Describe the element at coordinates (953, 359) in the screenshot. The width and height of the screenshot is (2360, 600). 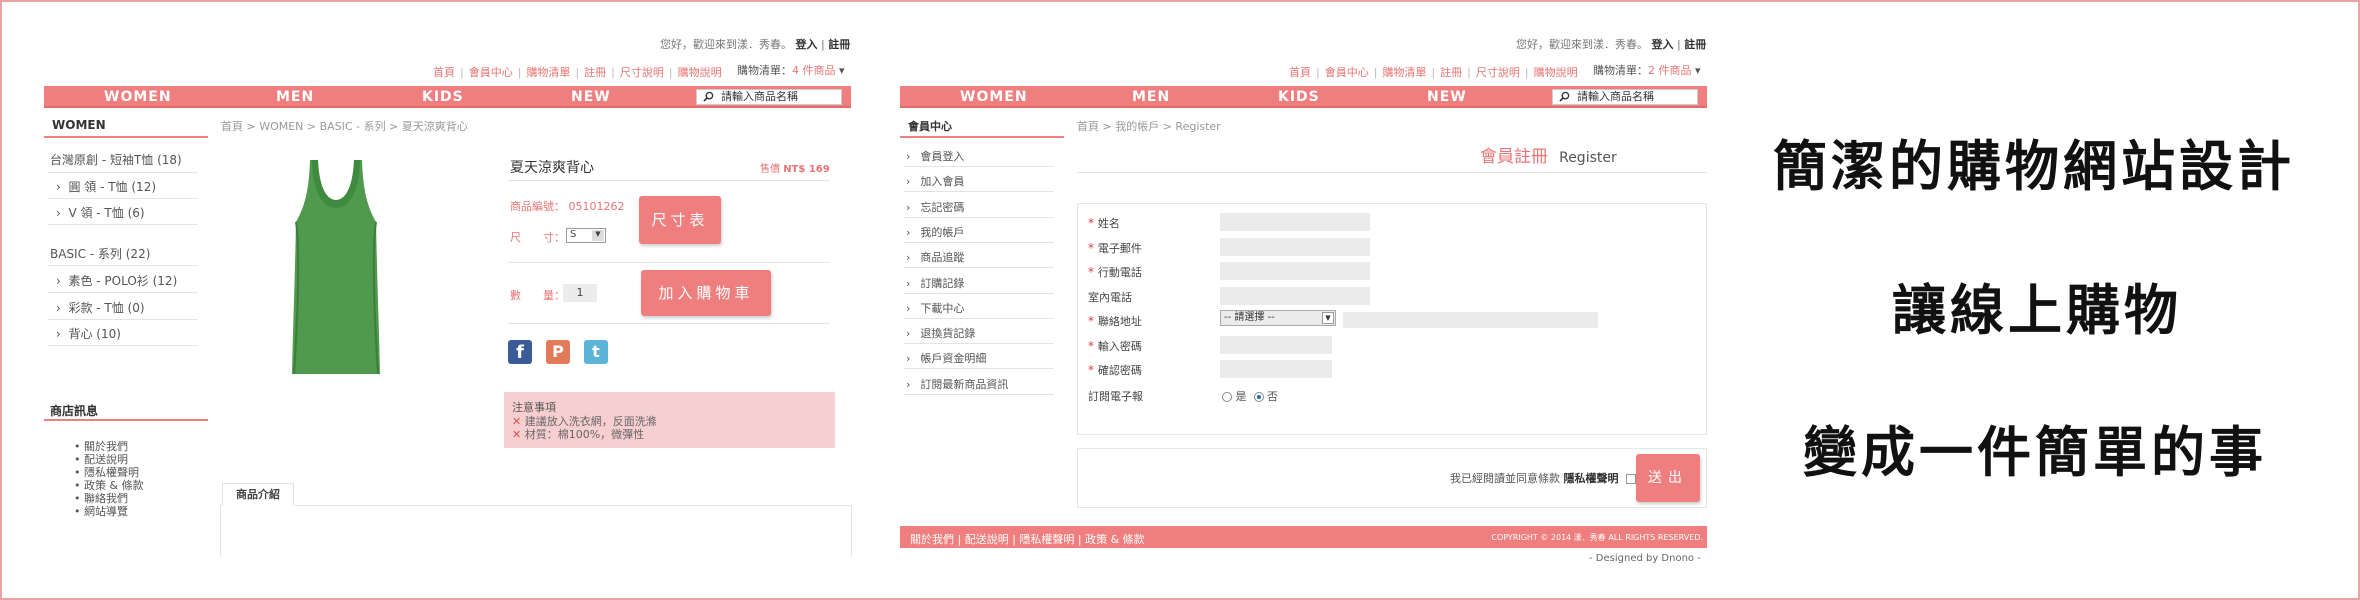
I see `sidebar-item-label: 帳戶資金明細` at that location.